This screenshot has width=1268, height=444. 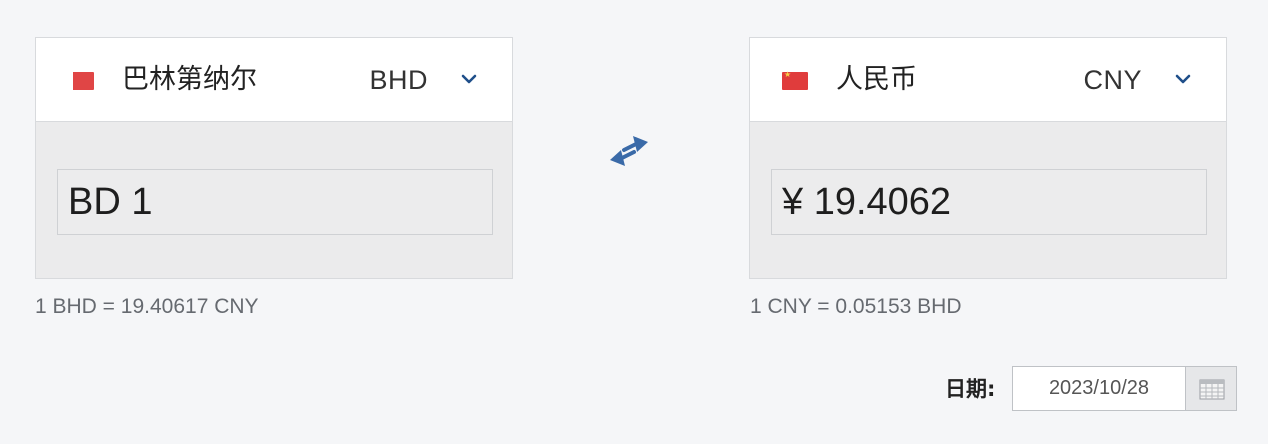 I want to click on to-amount-output: ¥ 19.4062, so click(x=989, y=202).